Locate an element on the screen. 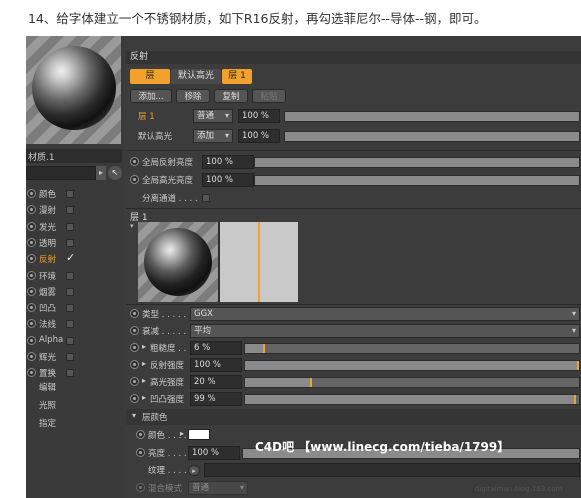  texture-row: 纹理 . . . . . ▸ is located at coordinates (353, 470).